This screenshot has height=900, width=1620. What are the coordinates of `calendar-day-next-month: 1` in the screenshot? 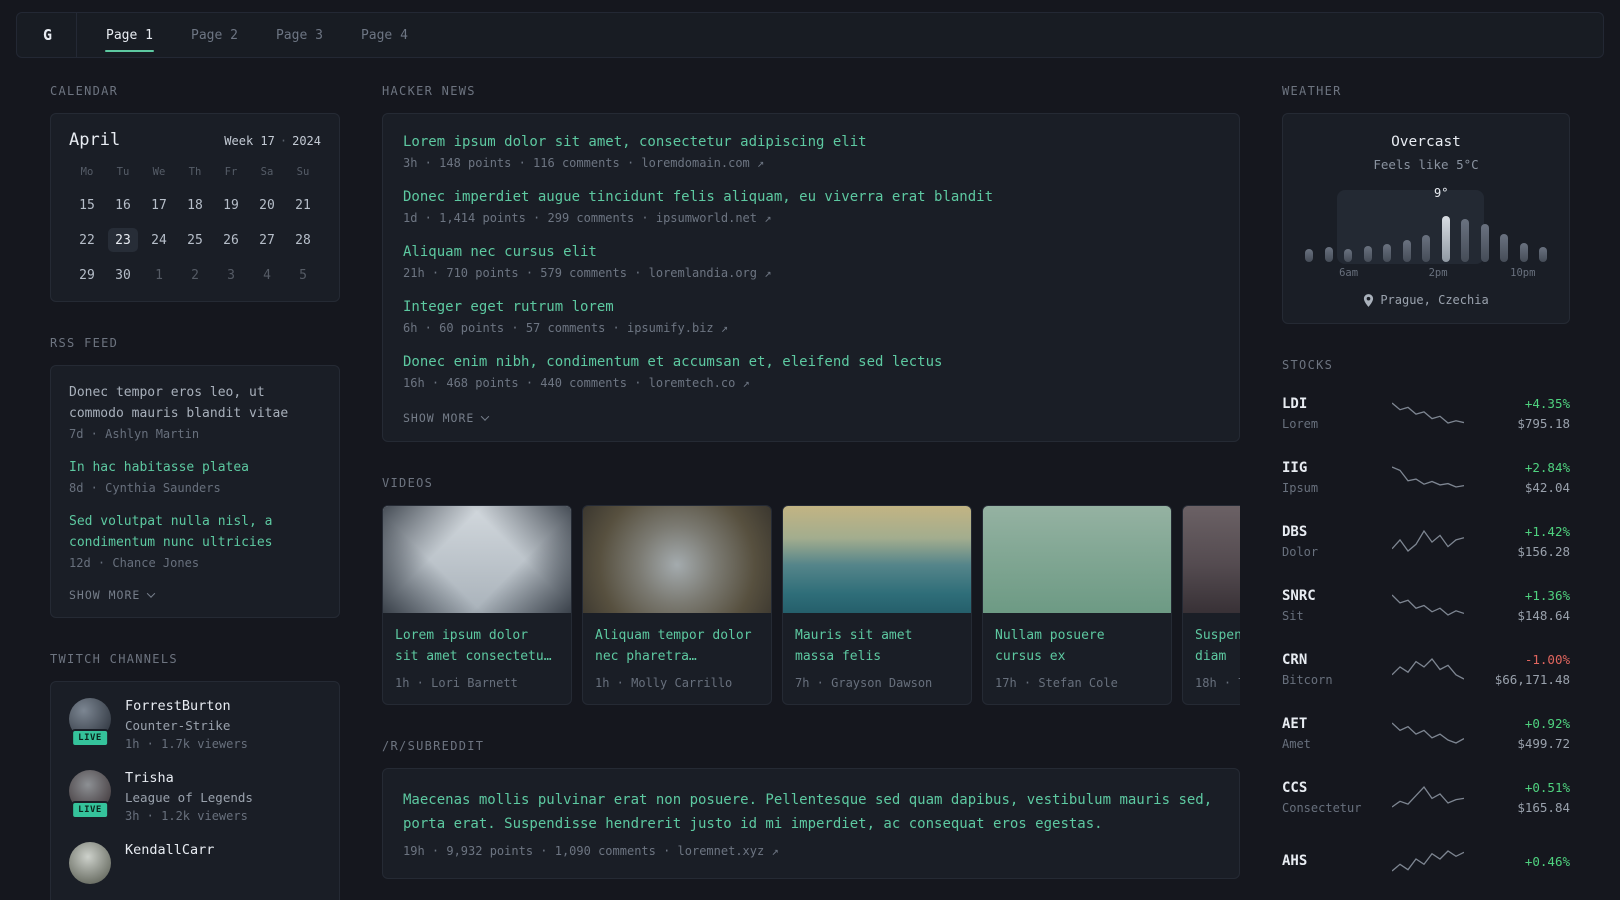 It's located at (159, 275).